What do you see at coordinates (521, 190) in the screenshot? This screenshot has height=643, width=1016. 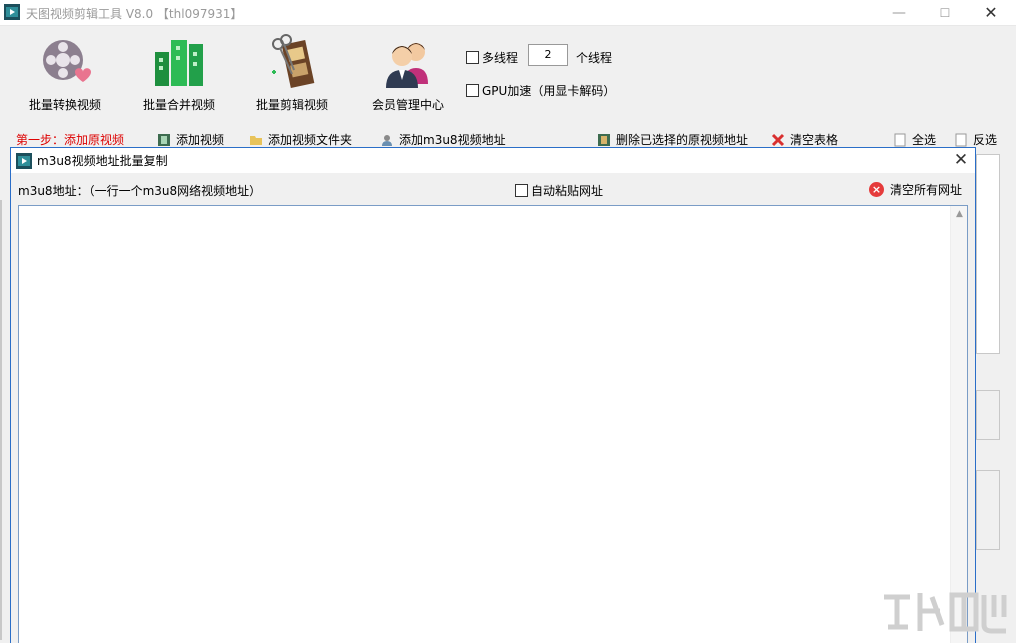 I see `auto-paste-check-box` at bounding box center [521, 190].